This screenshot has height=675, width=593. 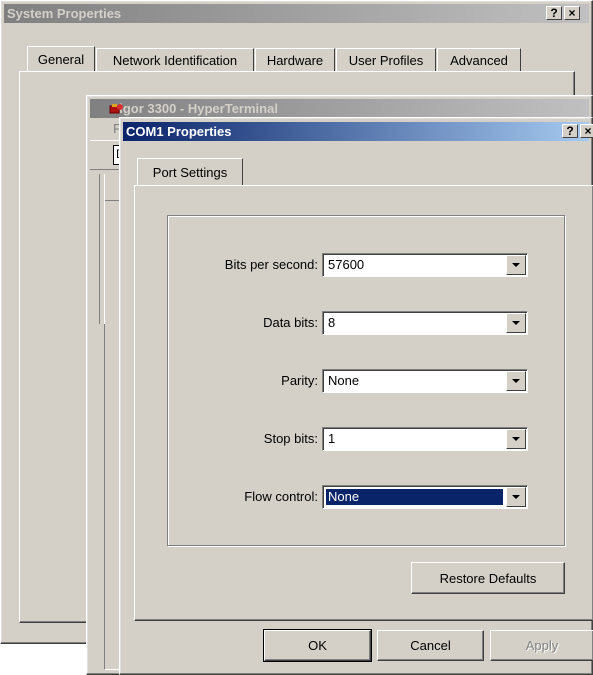 I want to click on hyperterminal-title: vigor 3300 - HyperTerminal, so click(x=195, y=108).